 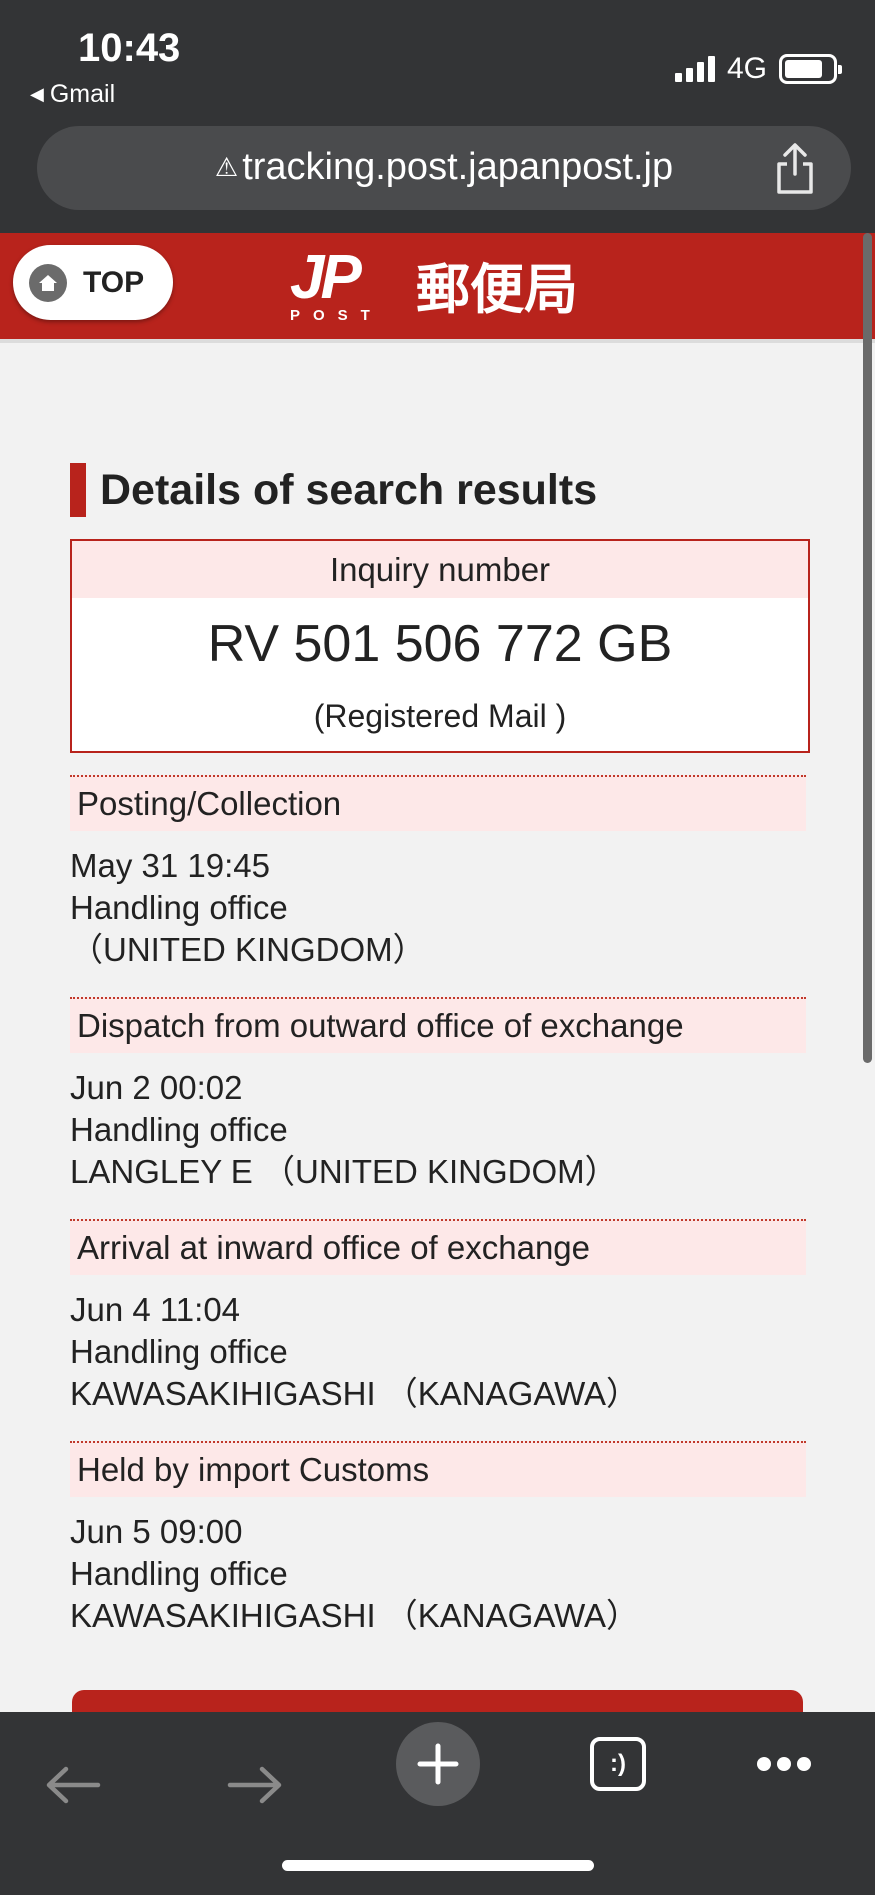 What do you see at coordinates (129, 48) in the screenshot?
I see `status-time: 10:43` at bounding box center [129, 48].